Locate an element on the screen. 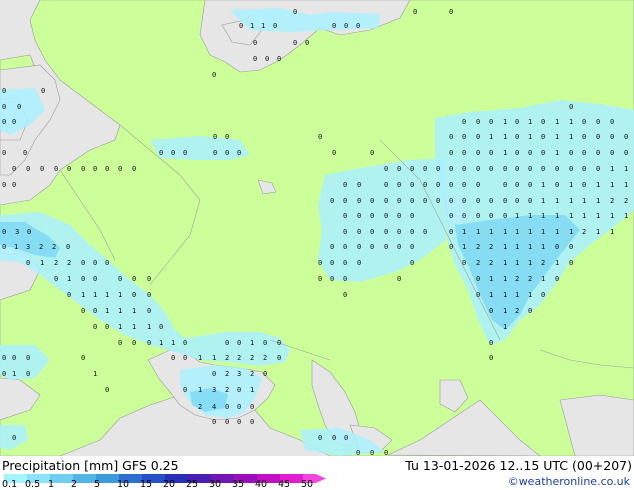 Image resolution: width=634 pixels, height=490 pixels. legend-label: 15 is located at coordinates (146, 484).